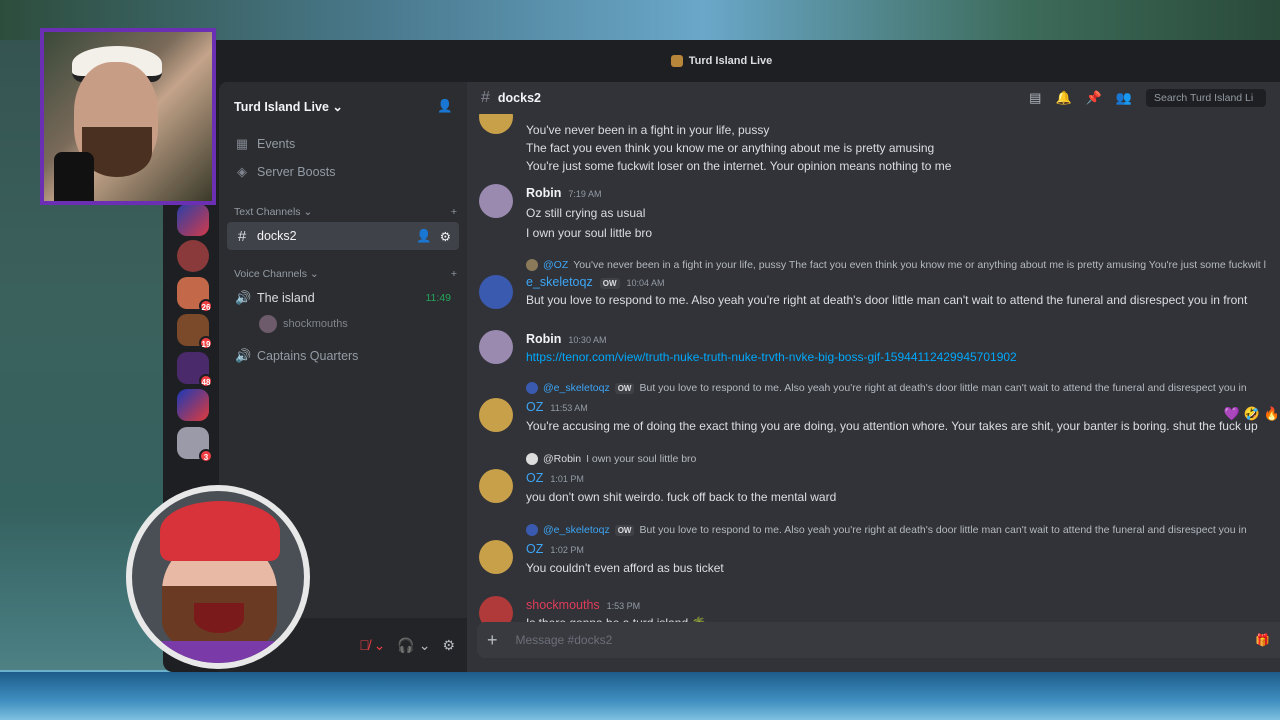  Describe the element at coordinates (625, 568) in the screenshot. I see `message-text: You couldn't even afford as bus ticket` at that location.